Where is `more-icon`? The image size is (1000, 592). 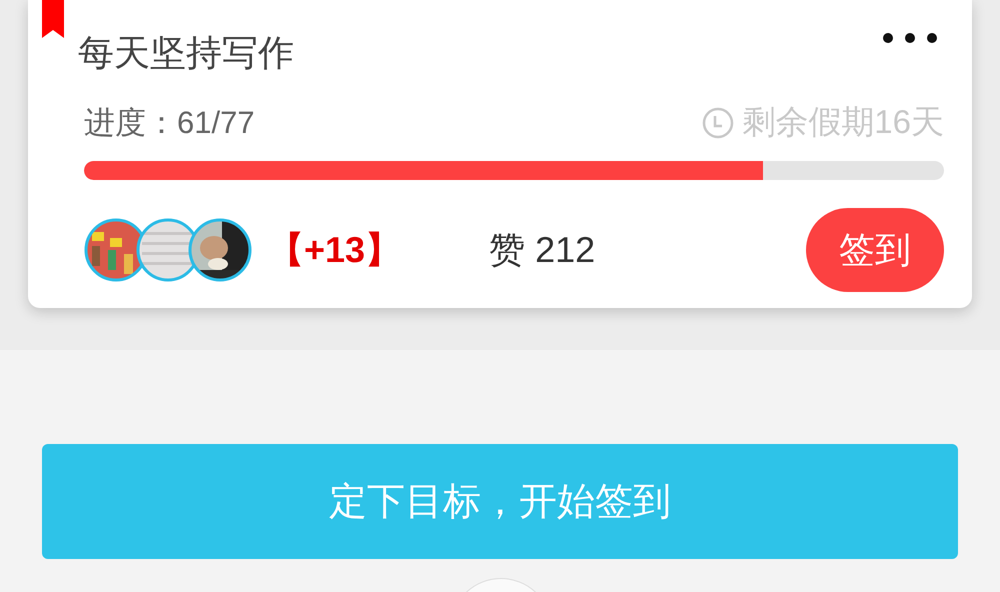 more-icon is located at coordinates (910, 38).